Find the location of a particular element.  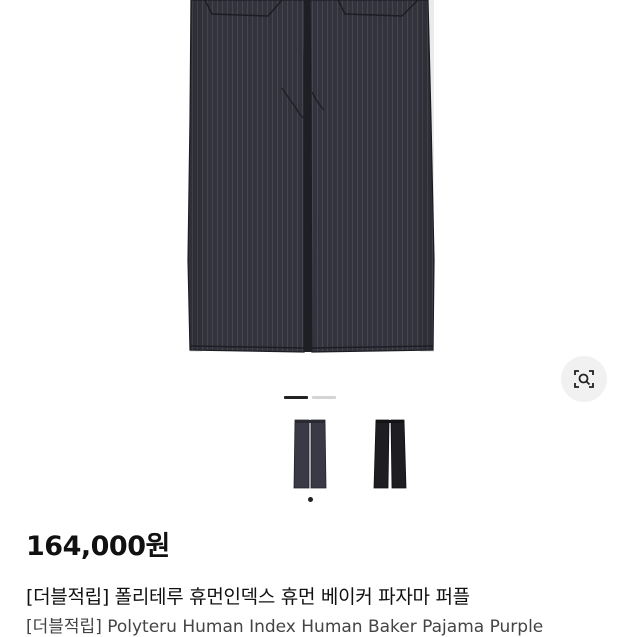

image-search-icon is located at coordinates (584, 379).